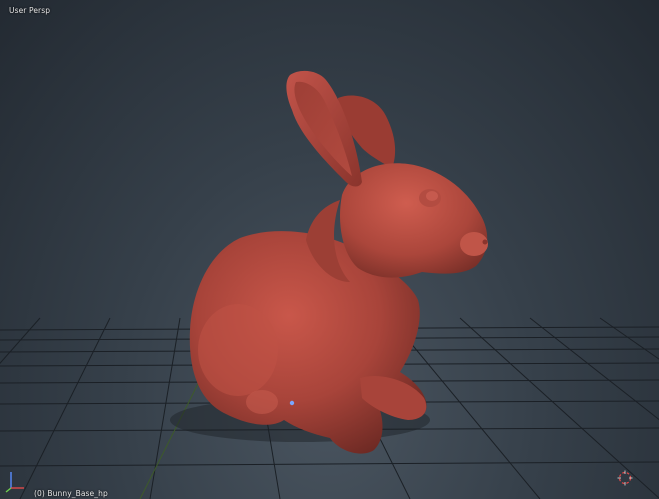 This screenshot has height=499, width=659. Describe the element at coordinates (15, 481) in the screenshot. I see `axis-gizmo-icon` at that location.